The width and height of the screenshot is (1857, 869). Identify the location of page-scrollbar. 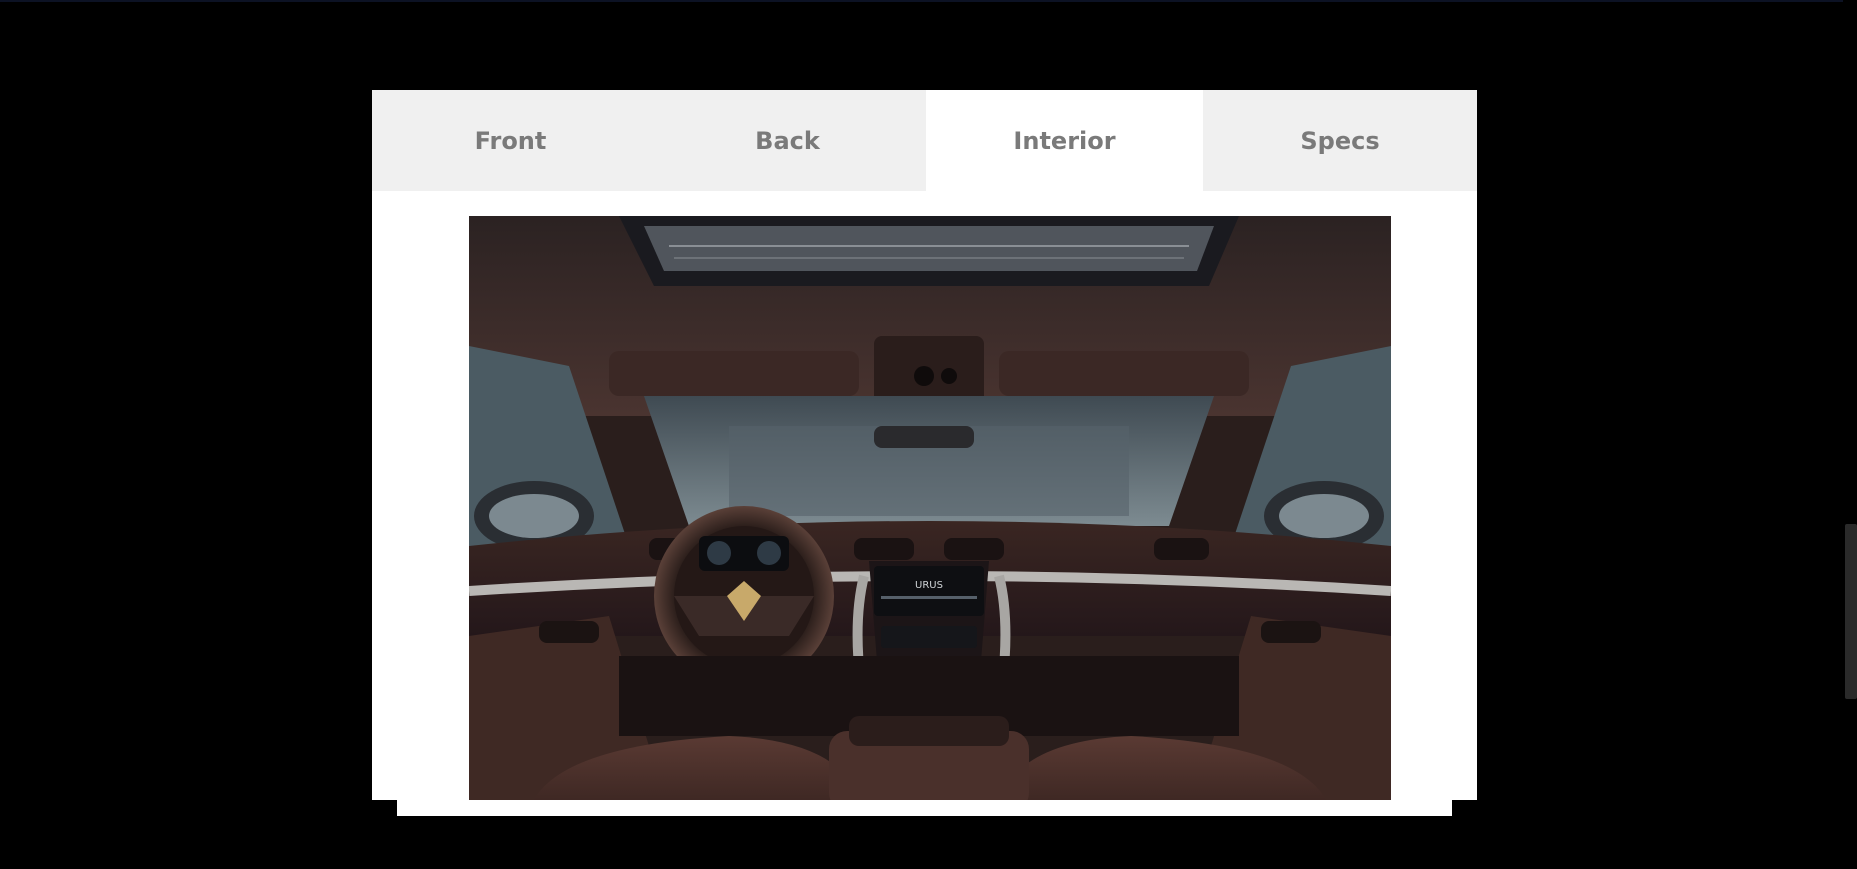
(1850, 434).